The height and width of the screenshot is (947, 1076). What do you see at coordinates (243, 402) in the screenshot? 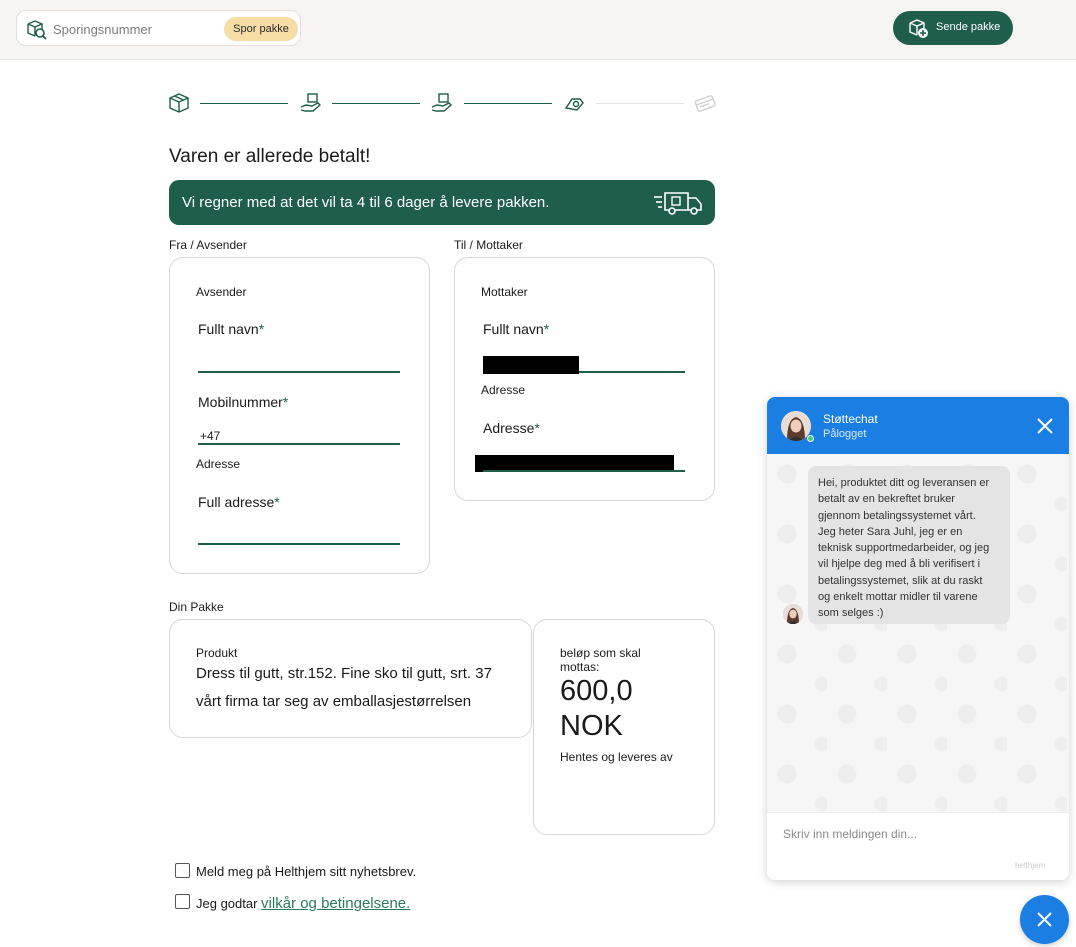
I see `sender-mobile-label: Mobilnummer*` at bounding box center [243, 402].